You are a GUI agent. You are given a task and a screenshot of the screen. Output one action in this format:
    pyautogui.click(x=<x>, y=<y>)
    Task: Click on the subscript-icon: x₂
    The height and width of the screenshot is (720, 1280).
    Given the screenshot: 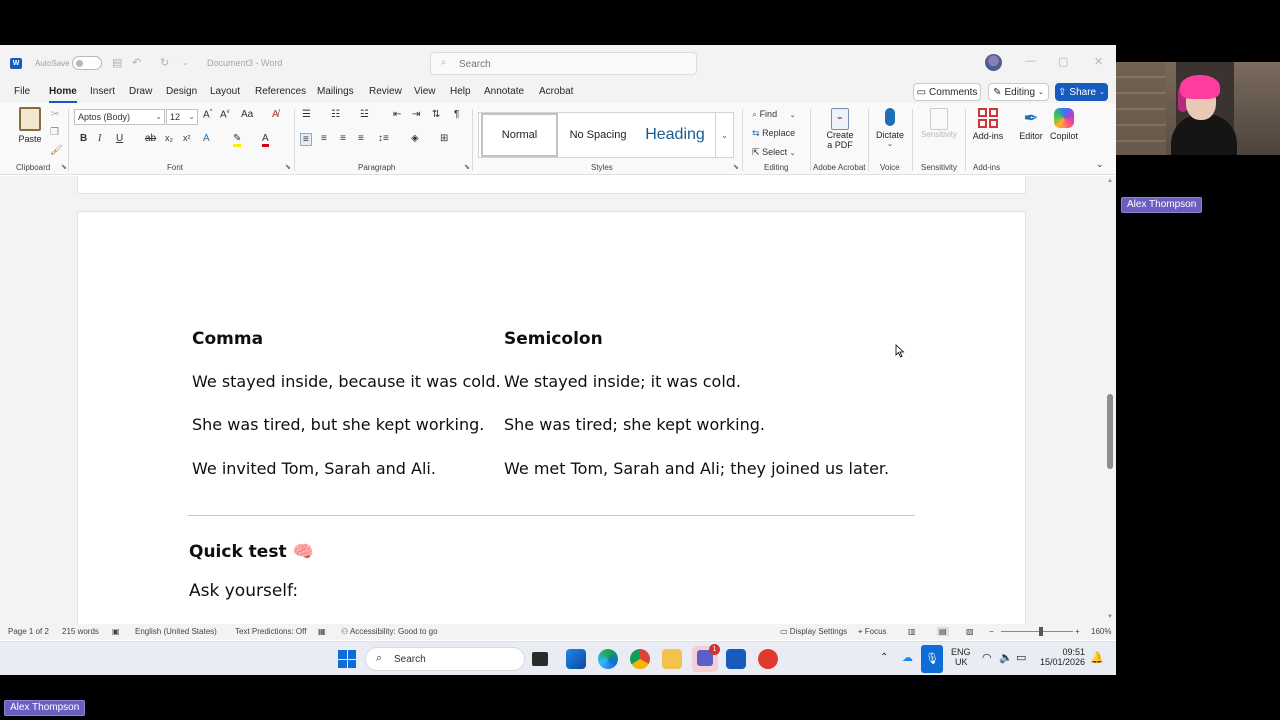 What is the action you would take?
    pyautogui.click(x=169, y=138)
    